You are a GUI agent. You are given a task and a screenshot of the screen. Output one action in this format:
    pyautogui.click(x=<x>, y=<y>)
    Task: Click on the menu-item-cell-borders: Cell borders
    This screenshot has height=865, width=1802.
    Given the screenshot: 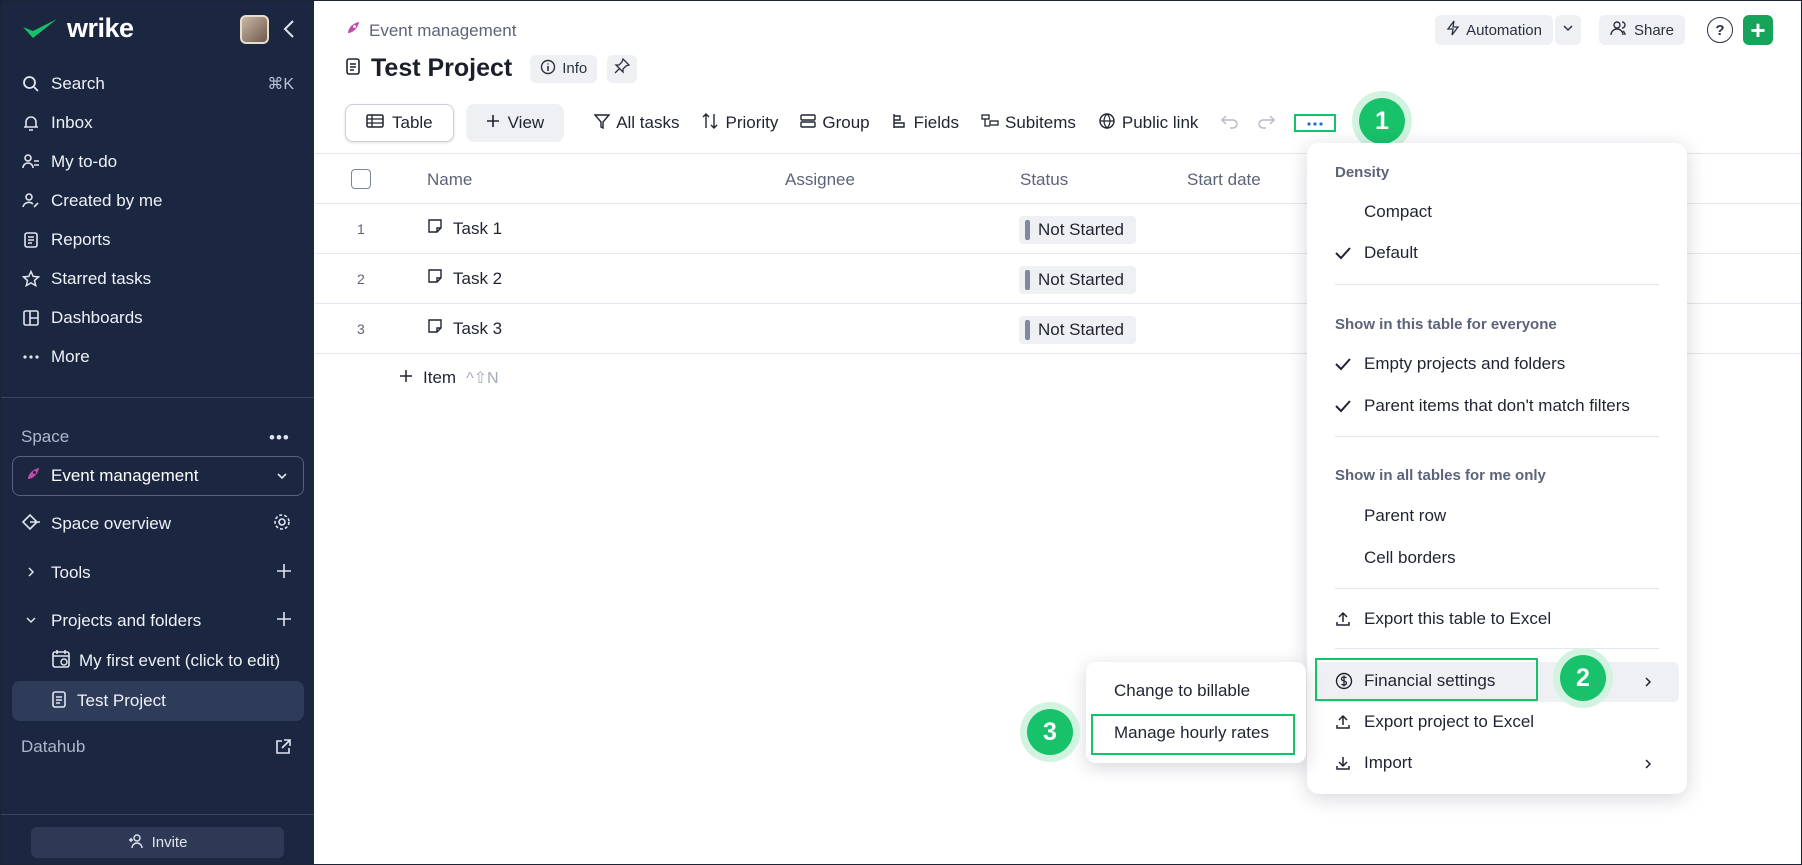 What is the action you would take?
    pyautogui.click(x=1395, y=558)
    